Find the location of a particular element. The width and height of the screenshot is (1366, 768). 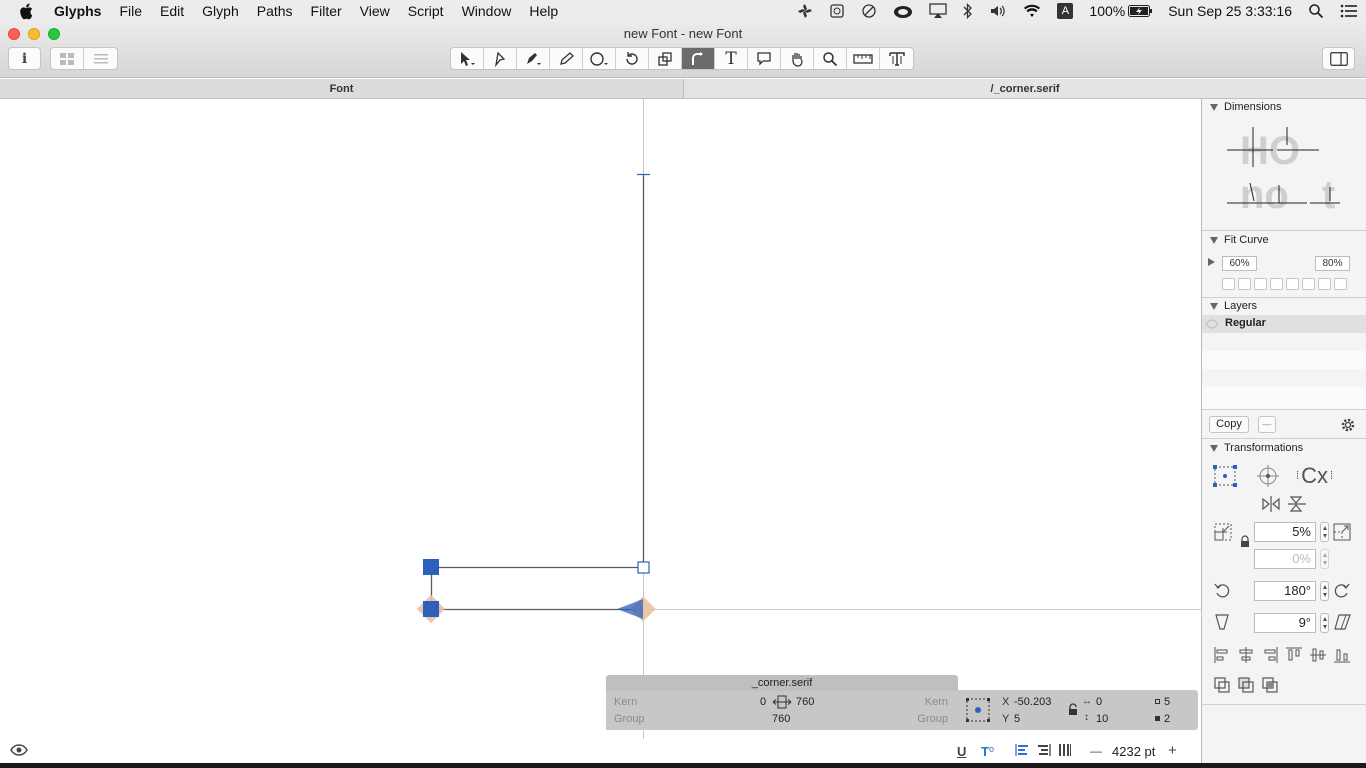

transform-origin-icon is located at coordinates (1225, 476).